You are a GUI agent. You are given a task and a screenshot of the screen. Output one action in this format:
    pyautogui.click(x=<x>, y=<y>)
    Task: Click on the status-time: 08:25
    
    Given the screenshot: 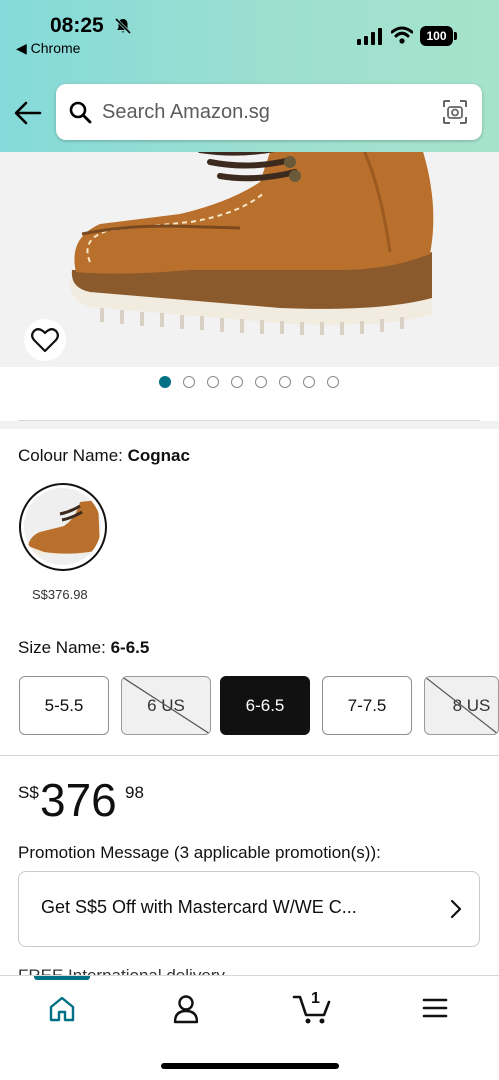 What is the action you would take?
    pyautogui.click(x=77, y=25)
    